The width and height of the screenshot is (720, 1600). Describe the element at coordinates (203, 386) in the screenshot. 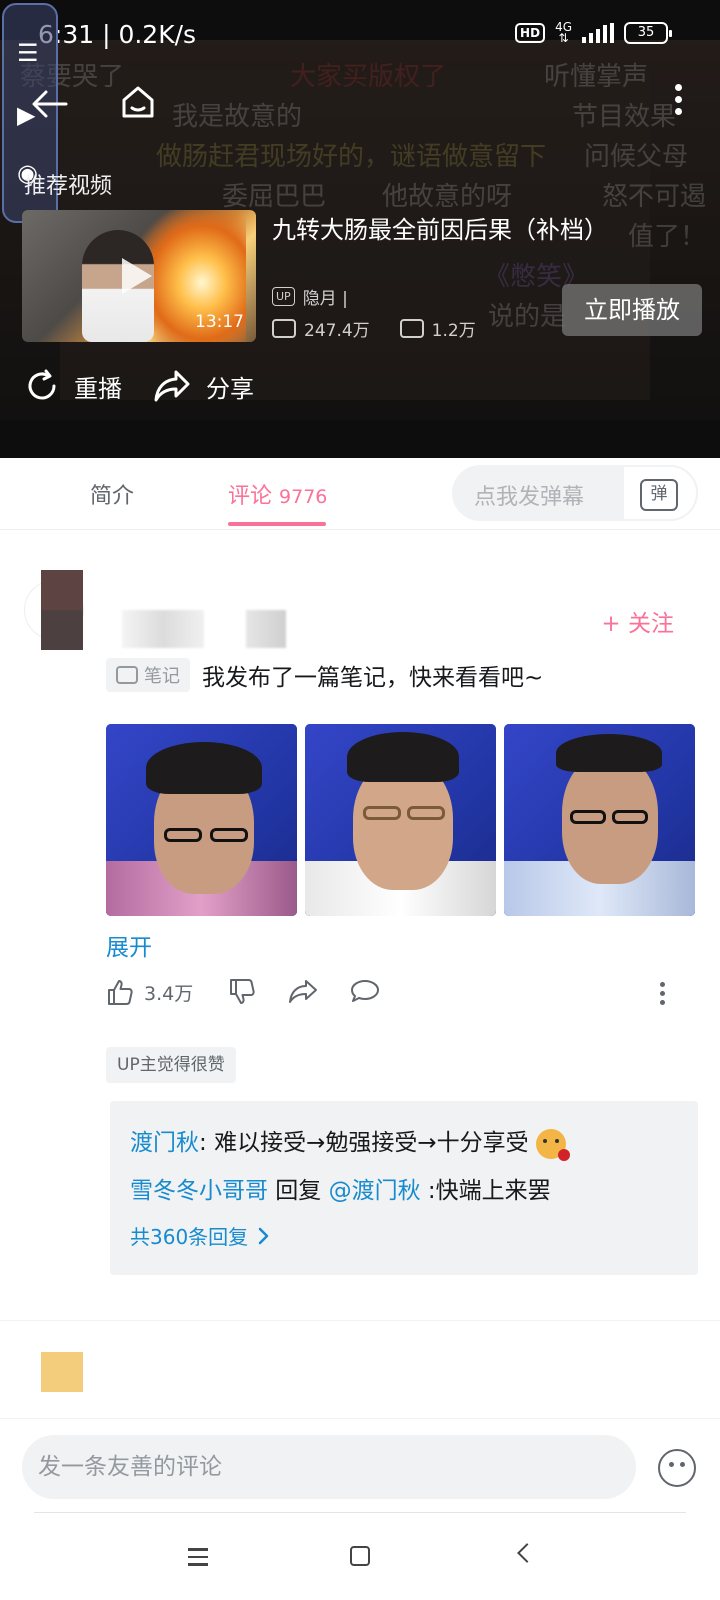

I see `share-button: 分享` at that location.